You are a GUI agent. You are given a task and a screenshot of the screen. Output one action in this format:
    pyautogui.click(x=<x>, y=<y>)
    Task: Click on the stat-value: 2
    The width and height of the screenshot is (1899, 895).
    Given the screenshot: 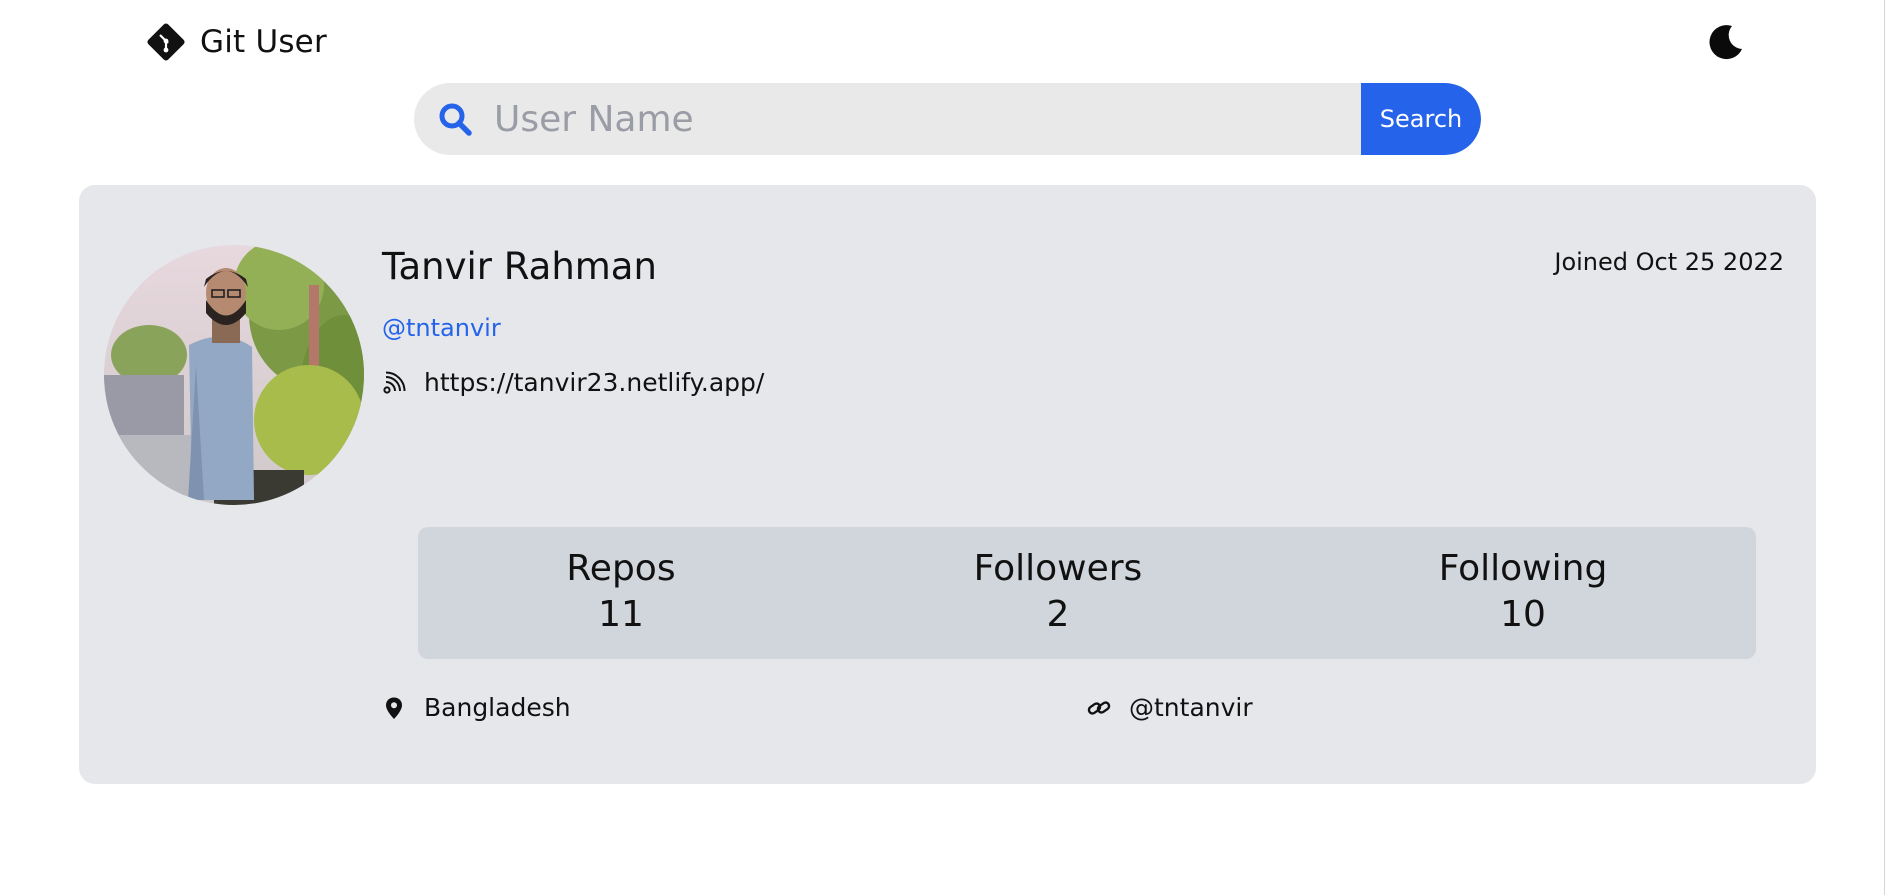 What is the action you would take?
    pyautogui.click(x=1058, y=614)
    